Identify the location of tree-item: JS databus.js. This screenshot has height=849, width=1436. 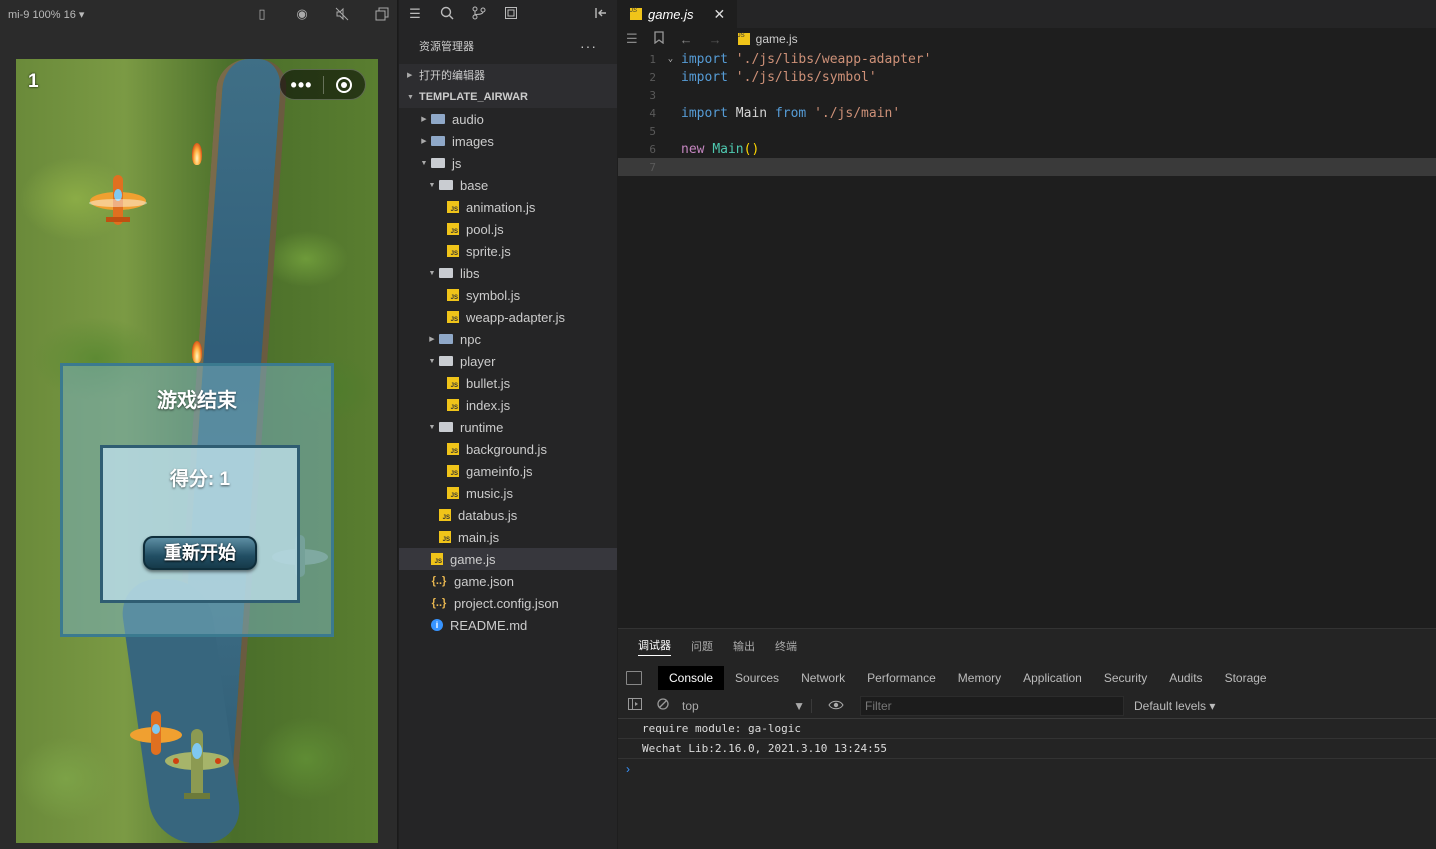
(508, 515).